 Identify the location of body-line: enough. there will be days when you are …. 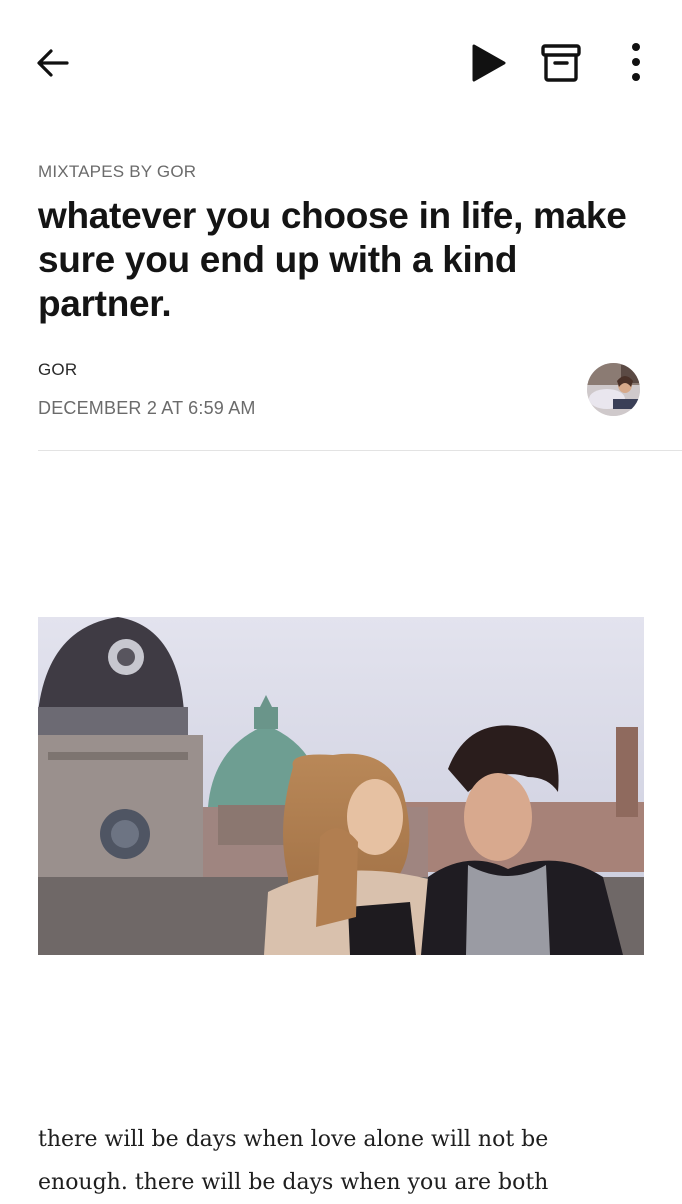
(293, 1182).